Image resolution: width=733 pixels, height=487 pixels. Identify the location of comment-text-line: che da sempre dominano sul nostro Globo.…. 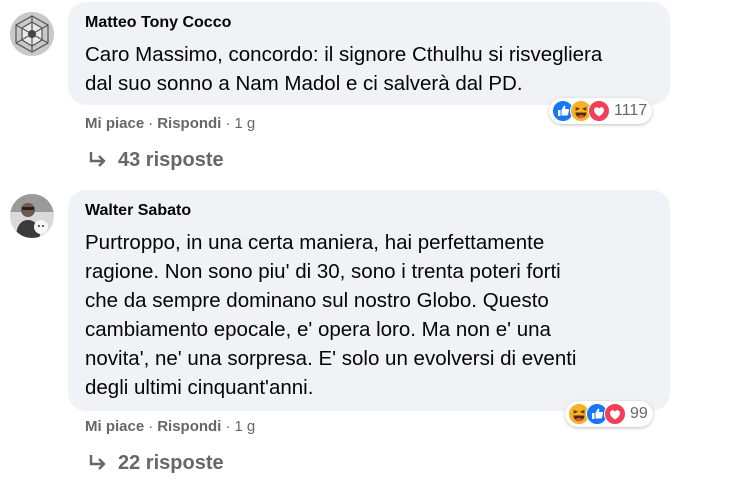
(317, 300).